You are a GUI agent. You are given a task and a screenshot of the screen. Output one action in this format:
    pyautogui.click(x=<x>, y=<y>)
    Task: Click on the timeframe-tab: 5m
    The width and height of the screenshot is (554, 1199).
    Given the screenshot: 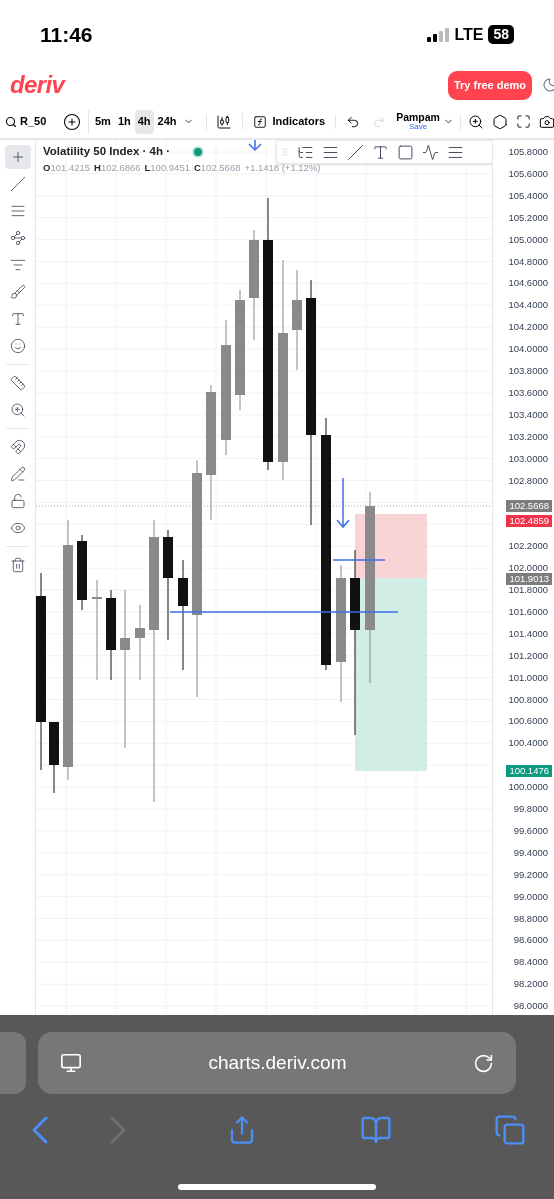 What is the action you would take?
    pyautogui.click(x=103, y=121)
    